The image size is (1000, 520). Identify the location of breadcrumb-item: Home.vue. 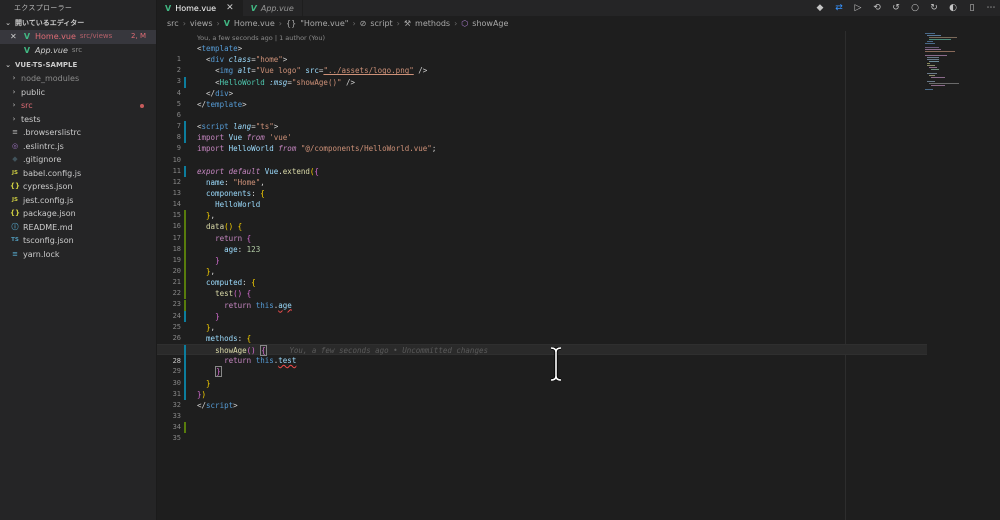
(254, 24).